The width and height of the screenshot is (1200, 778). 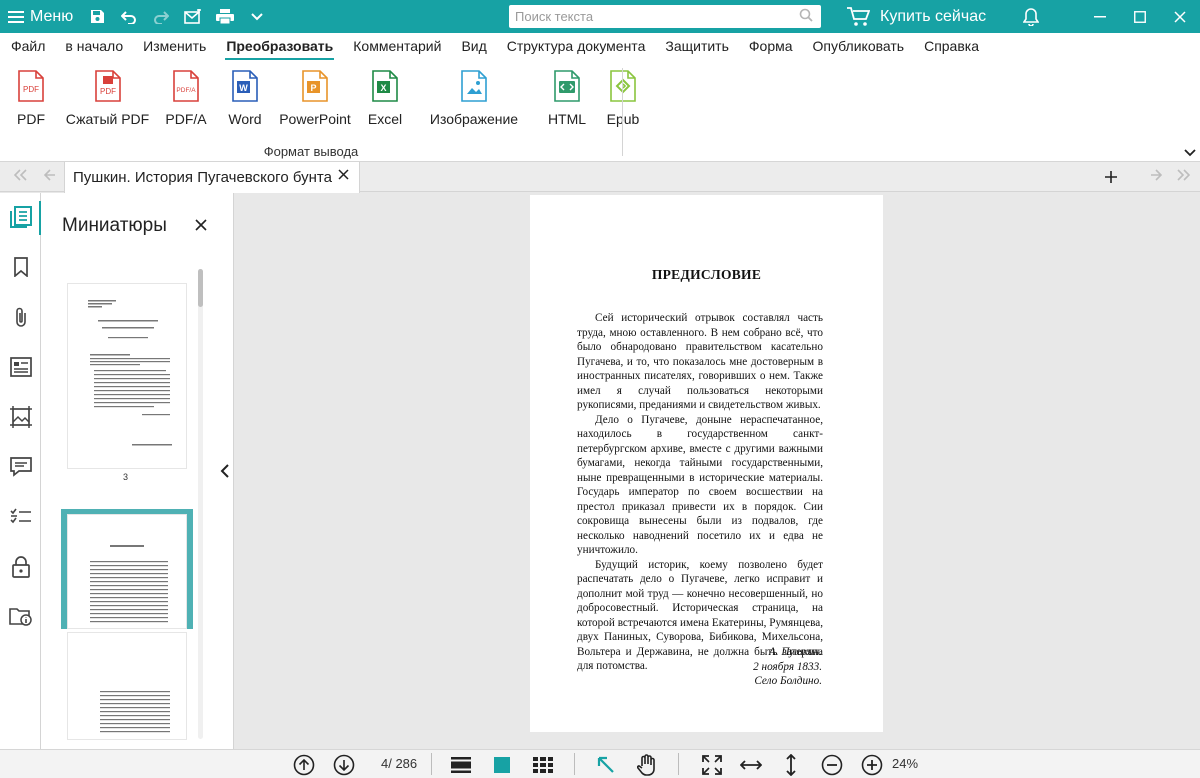 What do you see at coordinates (343, 176) in the screenshot?
I see `close-tab-icon` at bounding box center [343, 176].